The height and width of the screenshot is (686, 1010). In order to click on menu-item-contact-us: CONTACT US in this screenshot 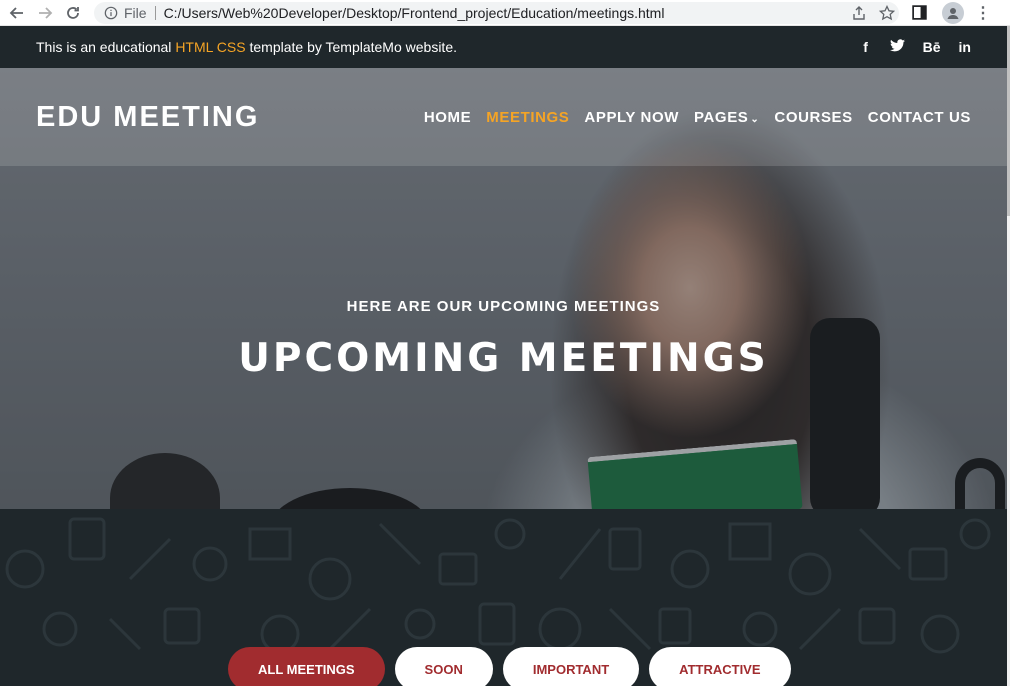, I will do `click(919, 117)`.